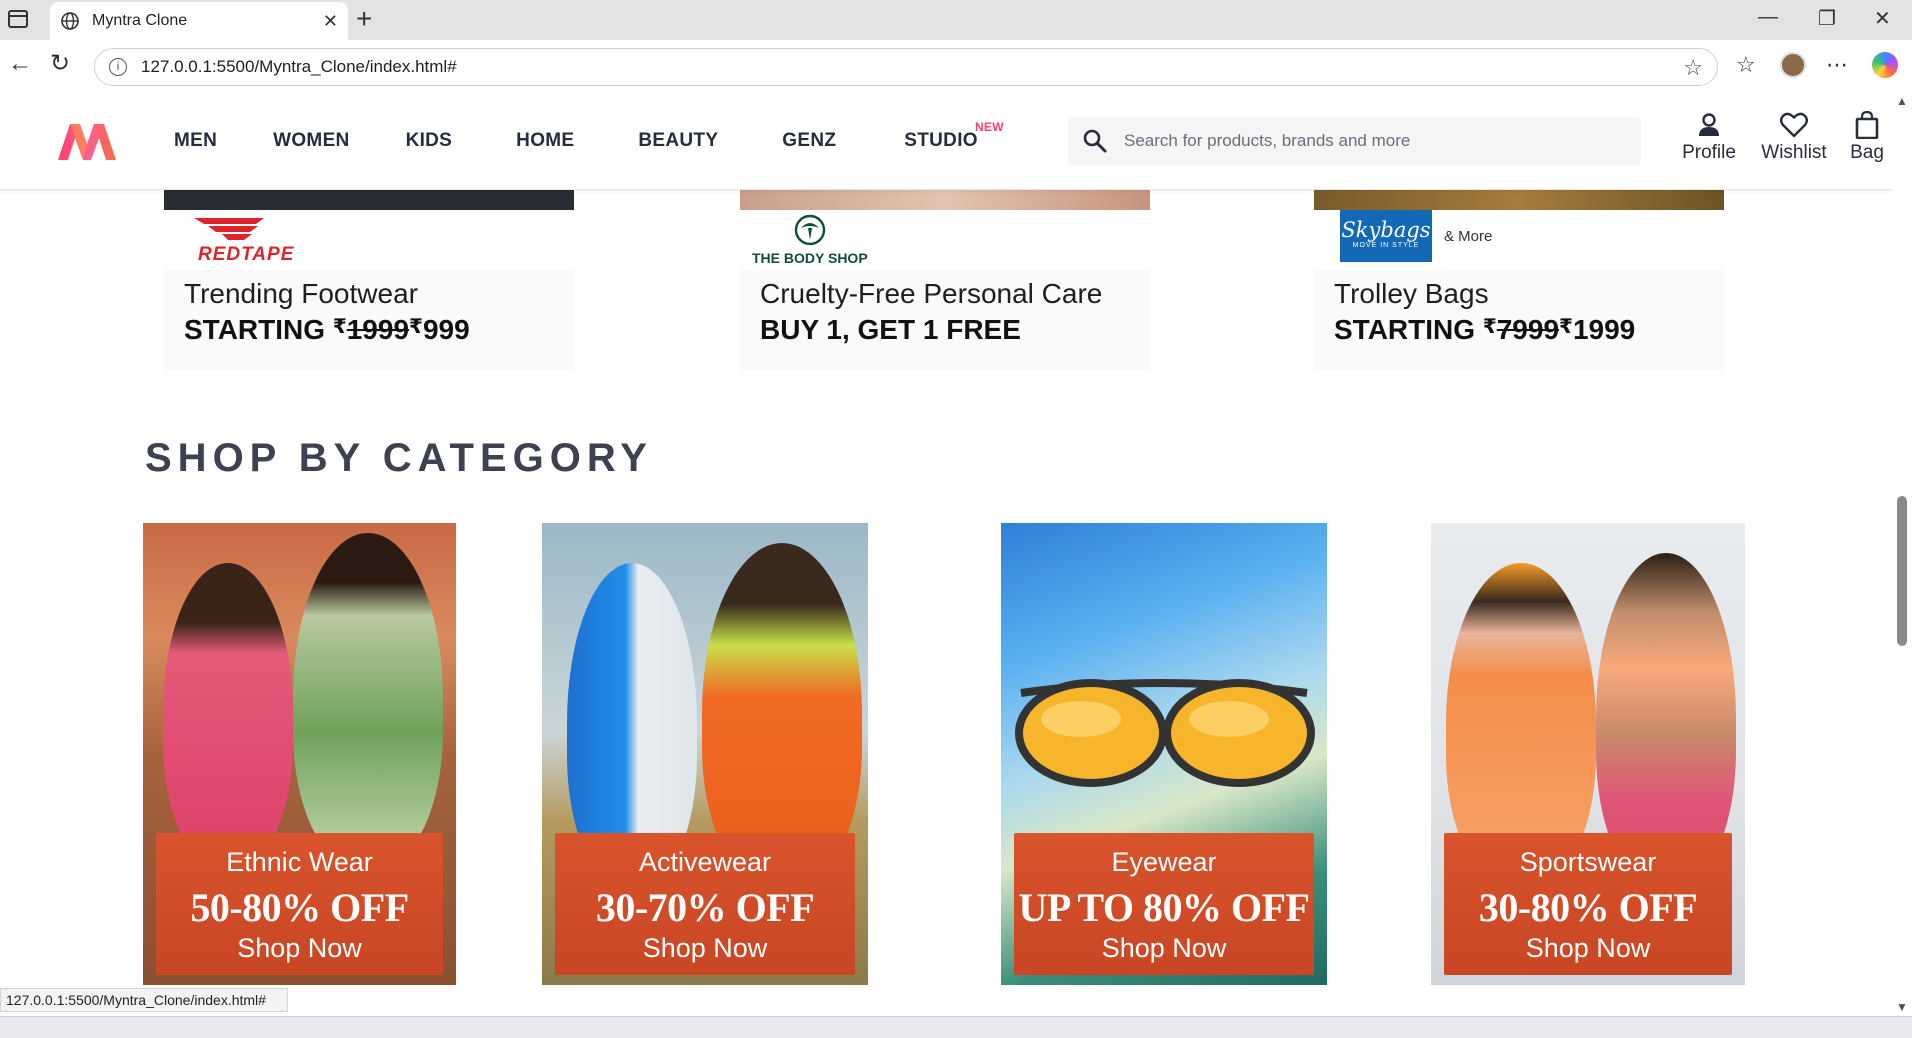 This screenshot has width=1912, height=1038. Describe the element at coordinates (195, 141) in the screenshot. I see `nav-men: MEN` at that location.